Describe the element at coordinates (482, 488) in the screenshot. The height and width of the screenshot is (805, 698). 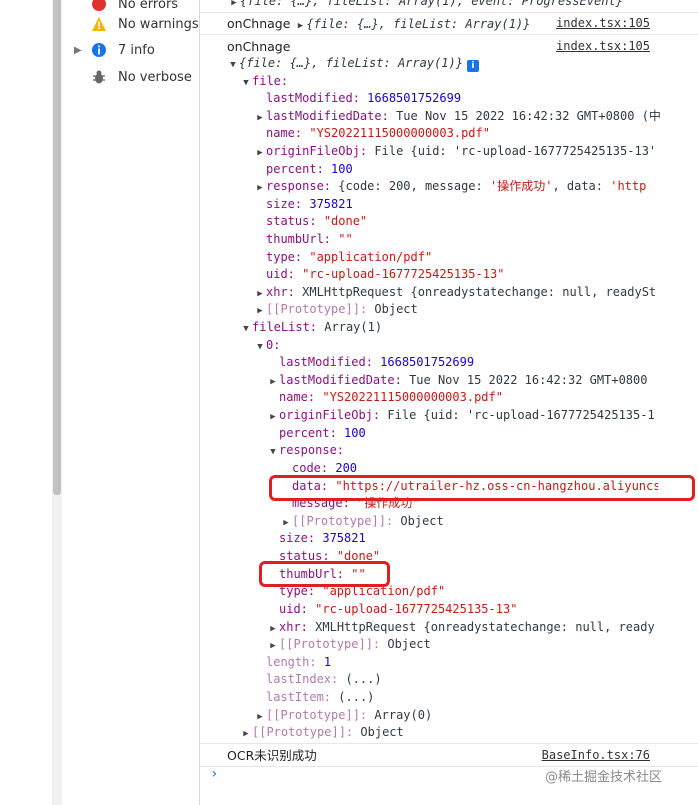
I see `highlight-data-box` at that location.